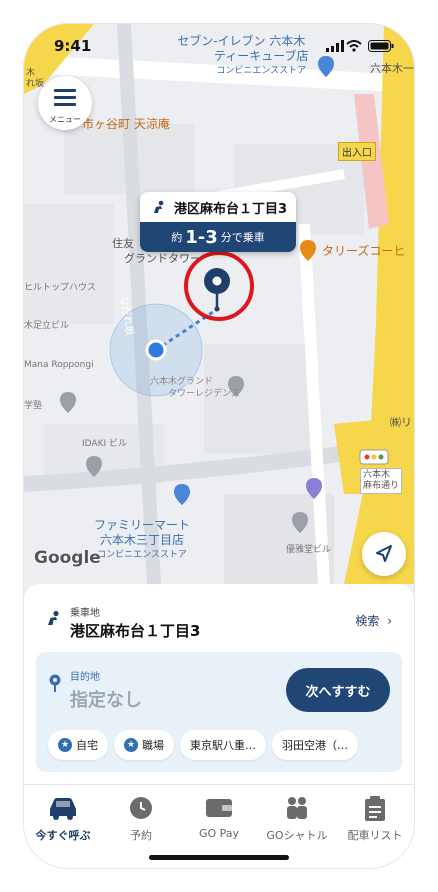  I want to click on google-logo: Google, so click(67, 558).